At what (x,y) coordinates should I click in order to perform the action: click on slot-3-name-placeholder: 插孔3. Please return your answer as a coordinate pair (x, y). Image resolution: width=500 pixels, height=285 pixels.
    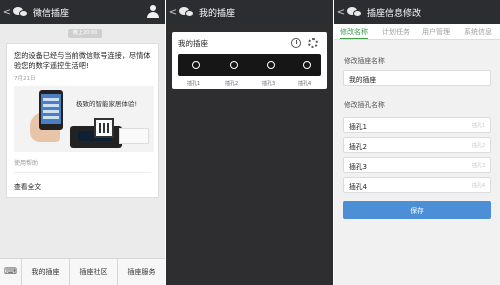
    Looking at the image, I should click on (478, 166).